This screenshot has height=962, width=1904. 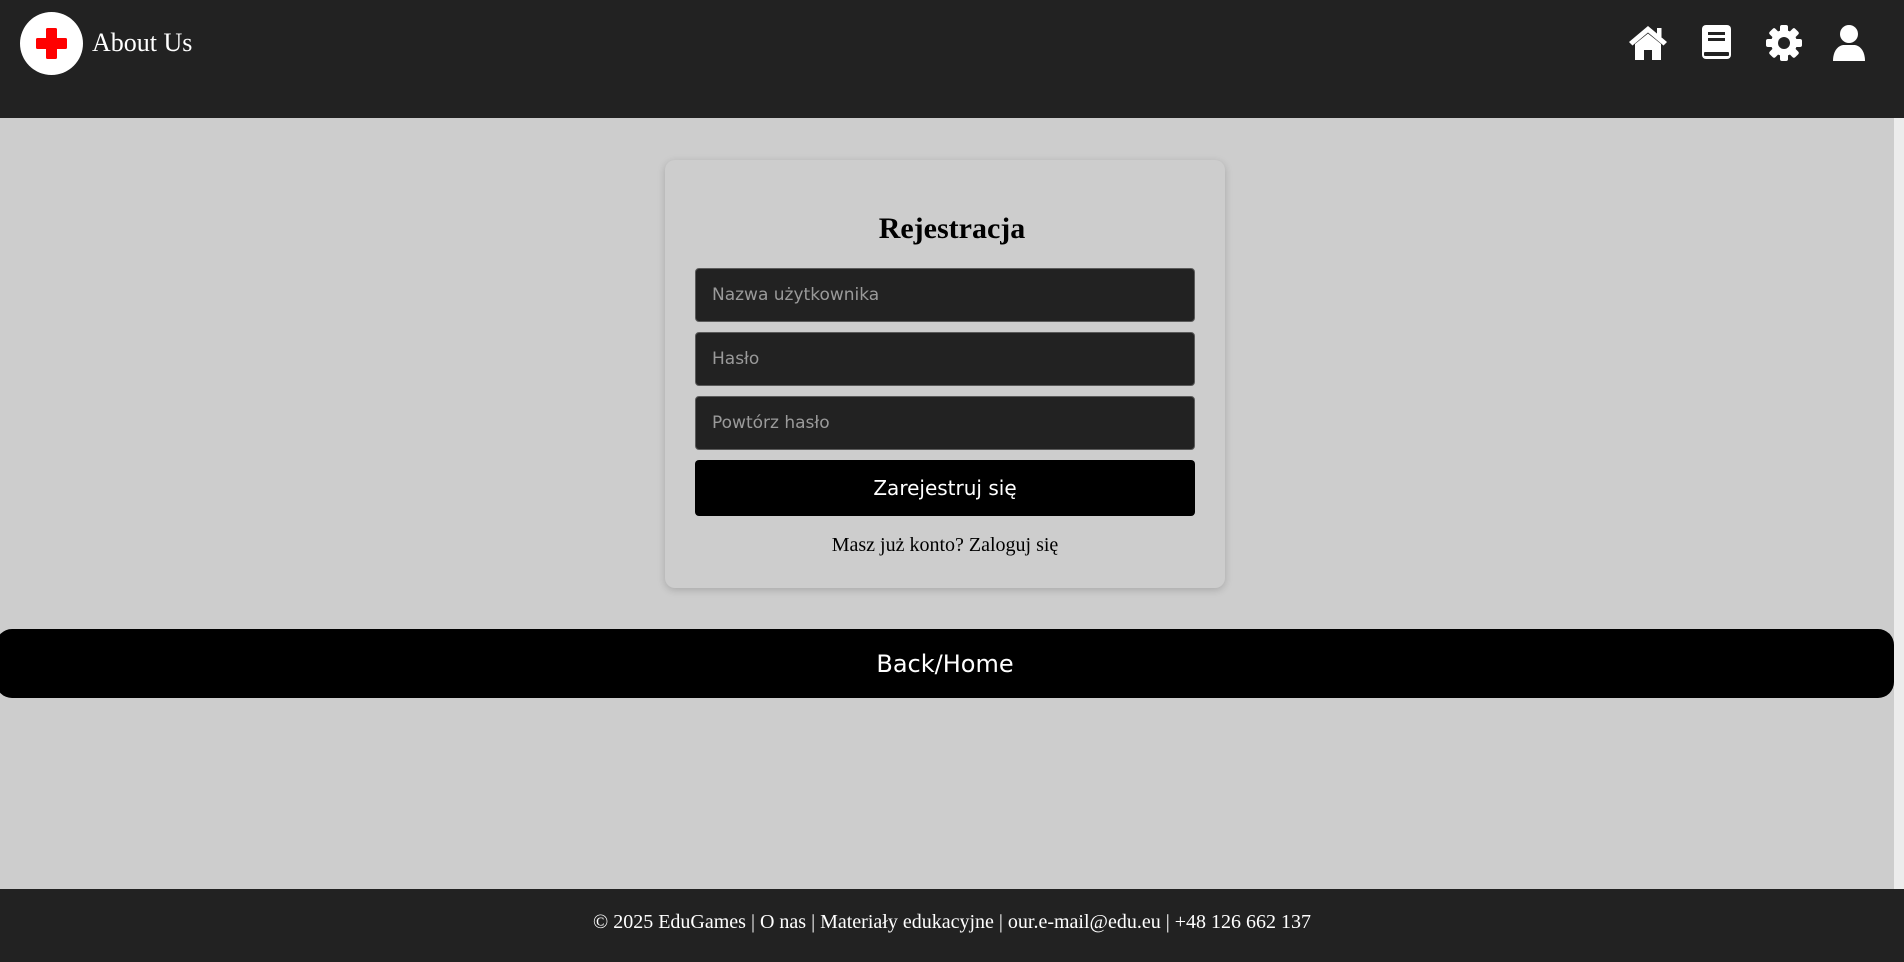 I want to click on repeat-password-input, so click(x=945, y=423).